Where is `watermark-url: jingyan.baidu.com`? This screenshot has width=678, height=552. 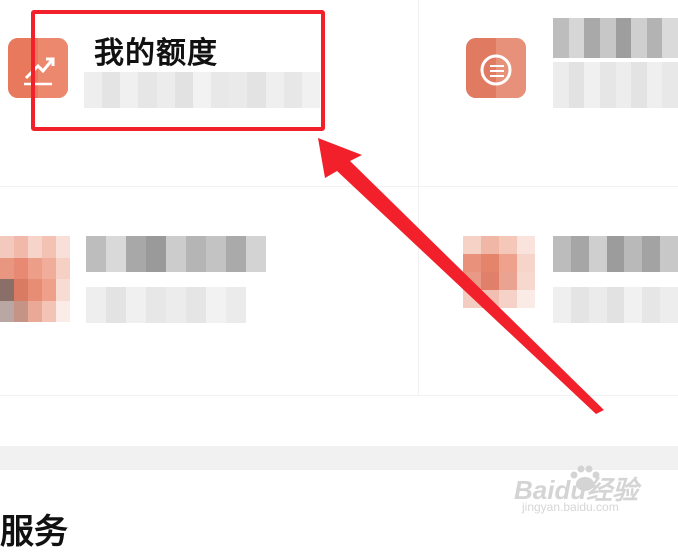
watermark-url: jingyan.baidu.com is located at coordinates (570, 507).